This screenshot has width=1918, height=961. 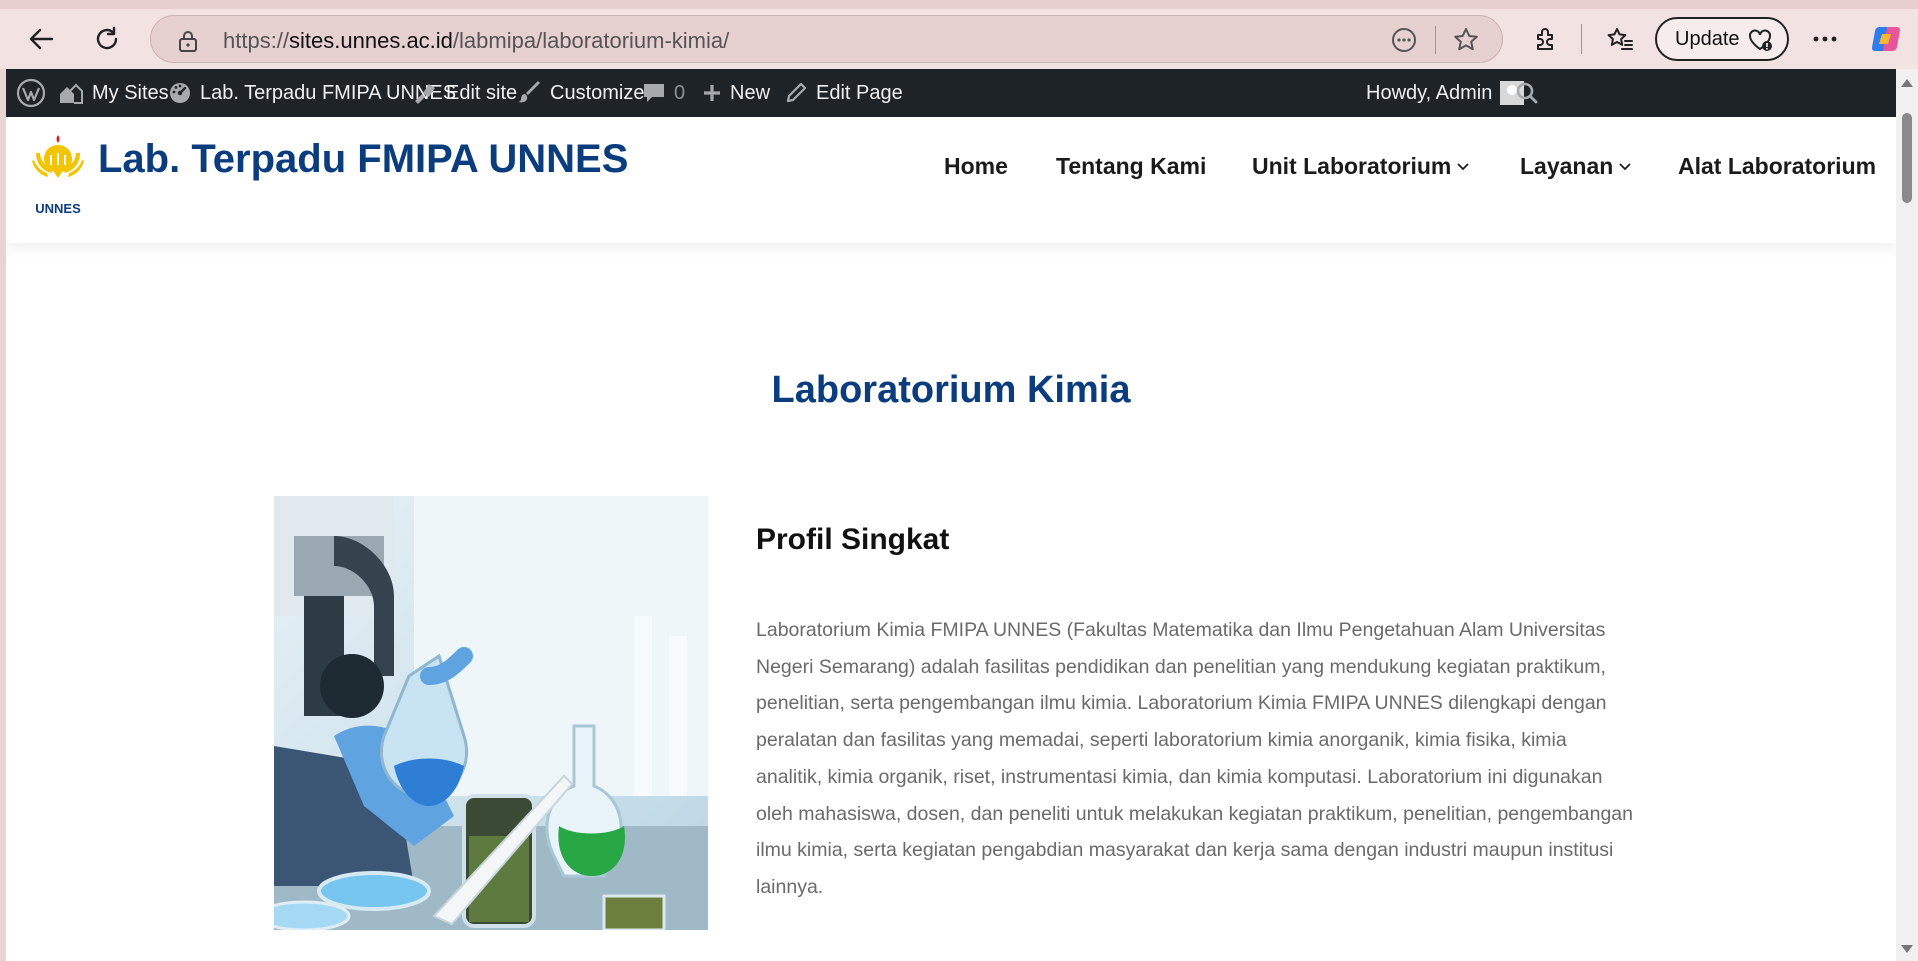 I want to click on settings-more-button, so click(x=1825, y=39).